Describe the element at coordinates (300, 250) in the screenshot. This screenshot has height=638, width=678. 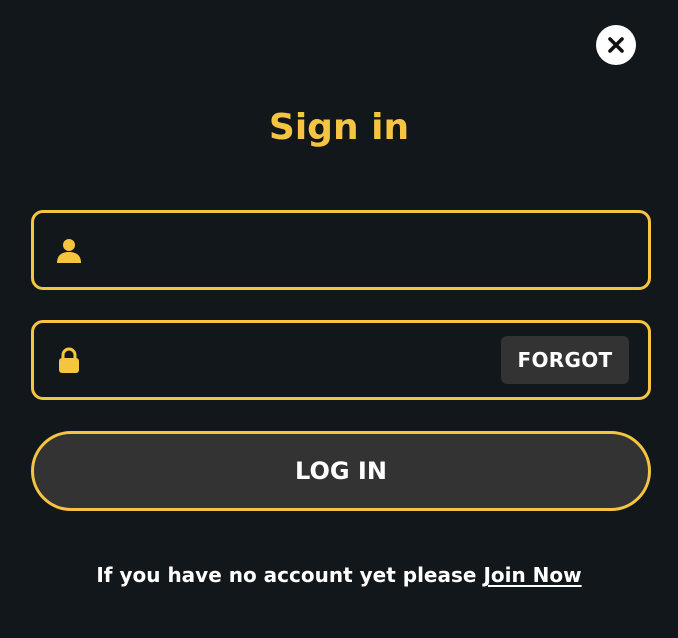
I see `username-input` at that location.